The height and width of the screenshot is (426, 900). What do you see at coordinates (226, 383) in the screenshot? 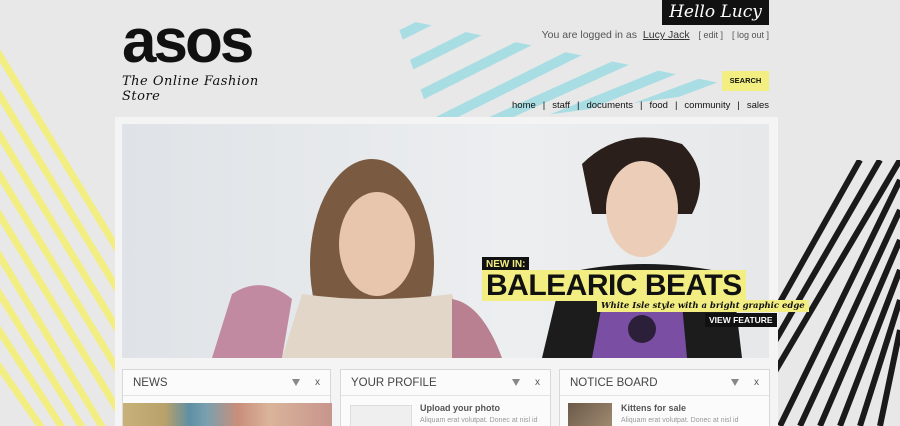
I see `news-widget-header: NEWS x` at bounding box center [226, 383].